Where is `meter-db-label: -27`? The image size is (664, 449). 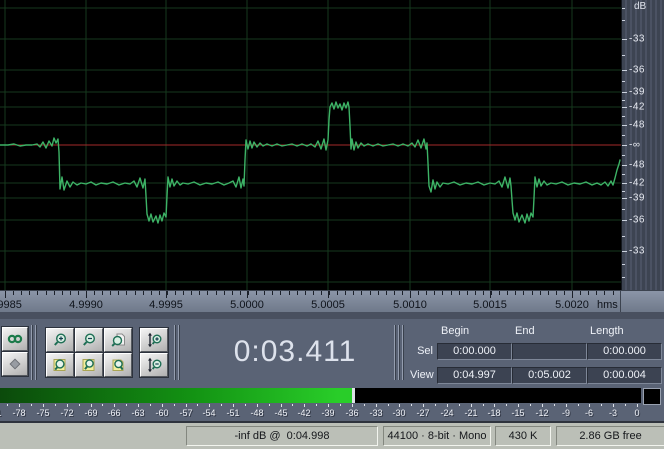 meter-db-label: -27 is located at coordinates (423, 413).